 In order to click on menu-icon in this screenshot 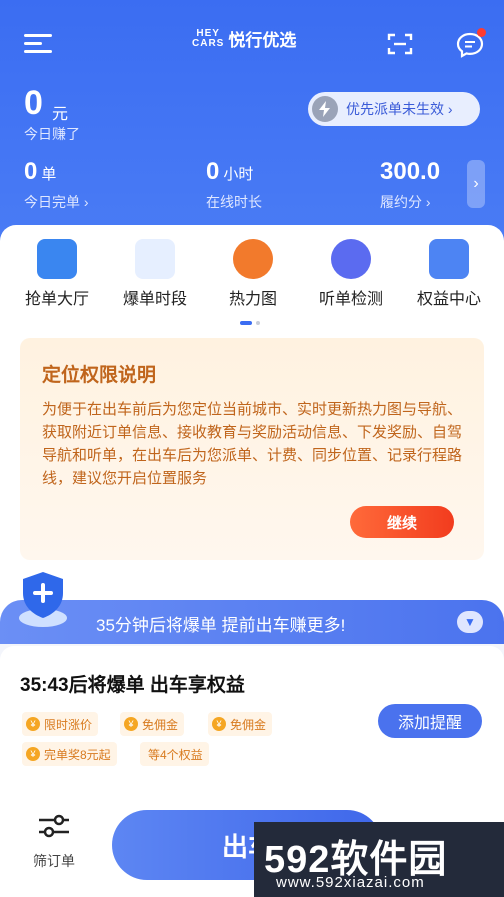, I will do `click(38, 44)`.